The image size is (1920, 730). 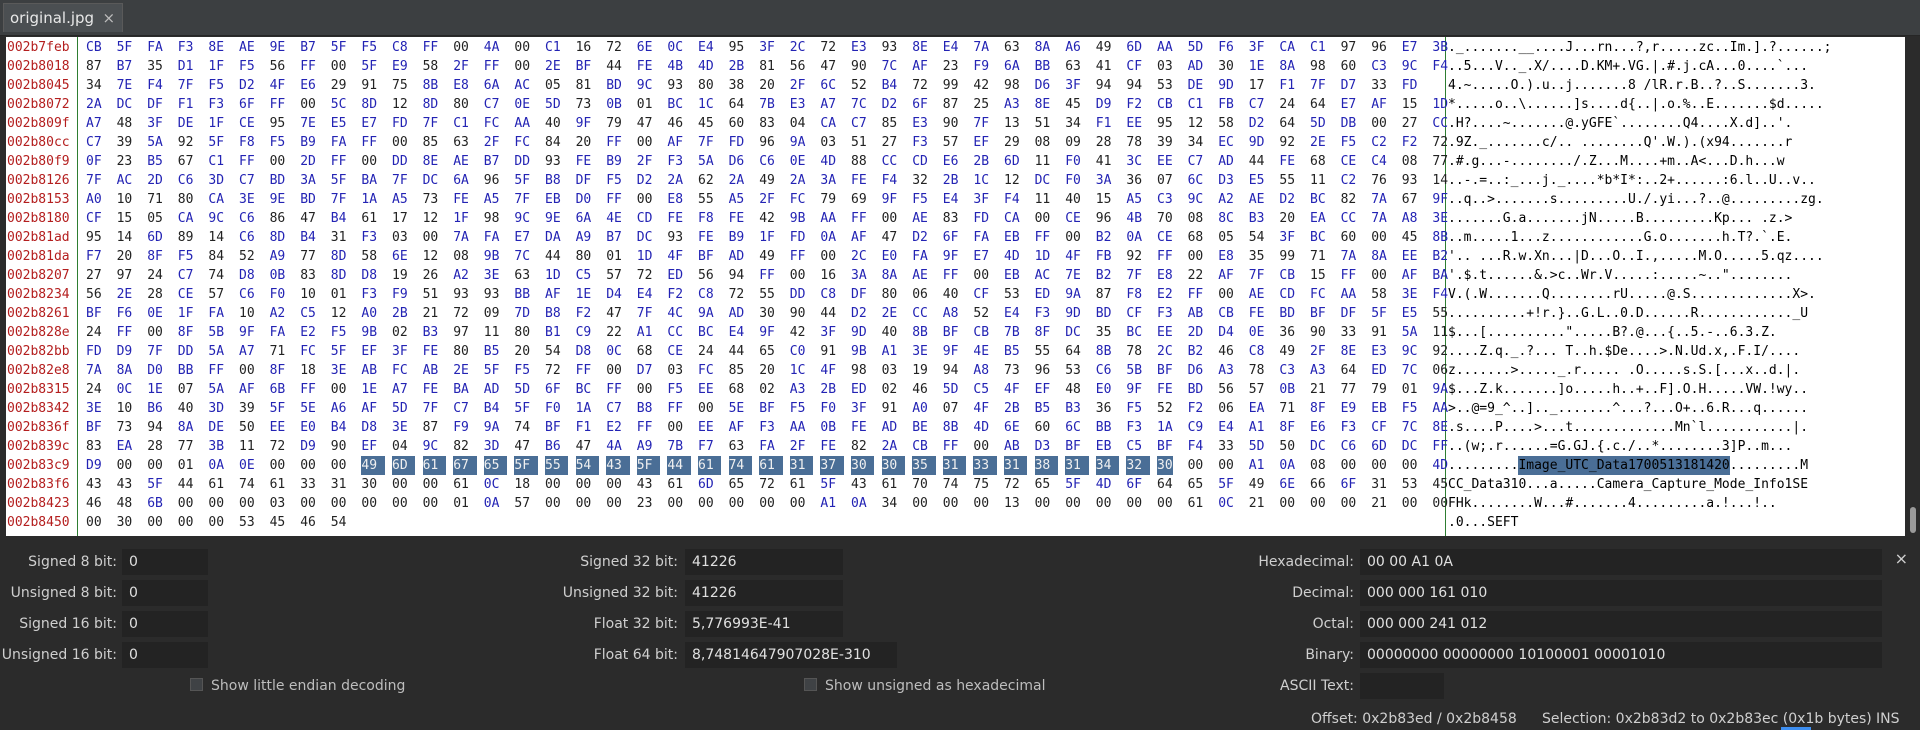 I want to click on hex-byte: 53, so click(x=1165, y=85).